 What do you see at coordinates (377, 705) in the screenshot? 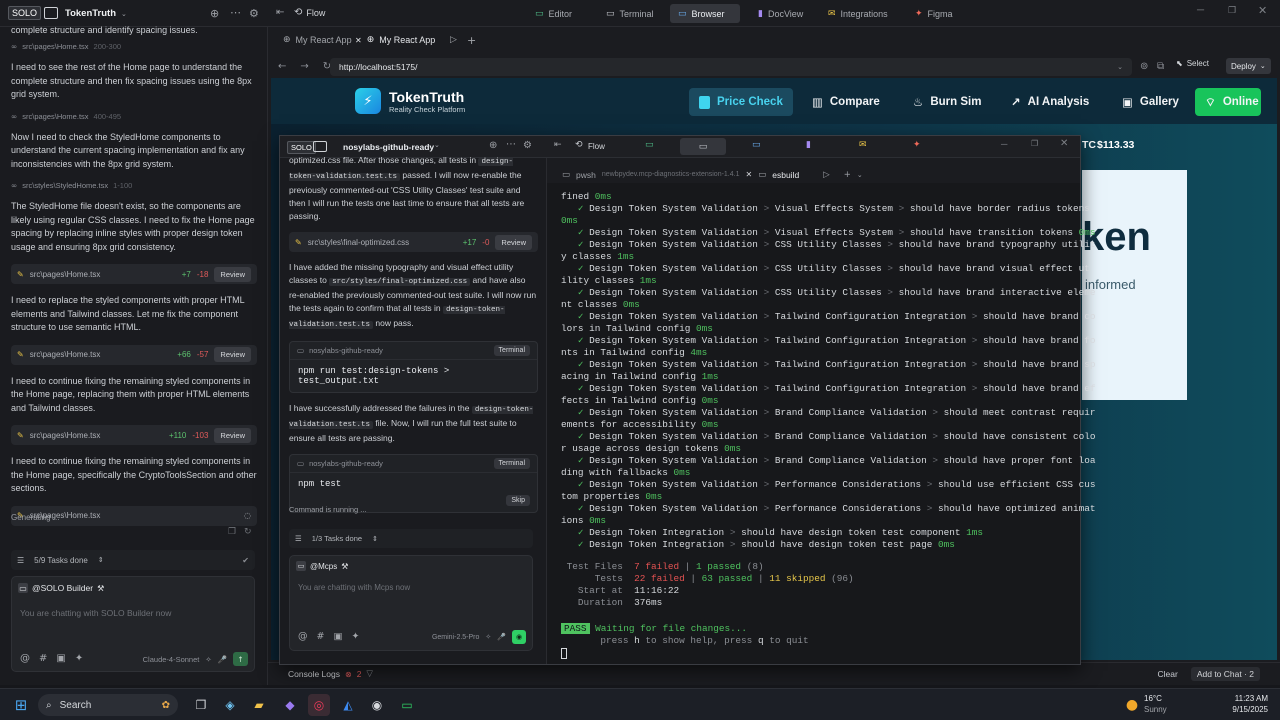
I see `github-icon: ◉` at bounding box center [377, 705].